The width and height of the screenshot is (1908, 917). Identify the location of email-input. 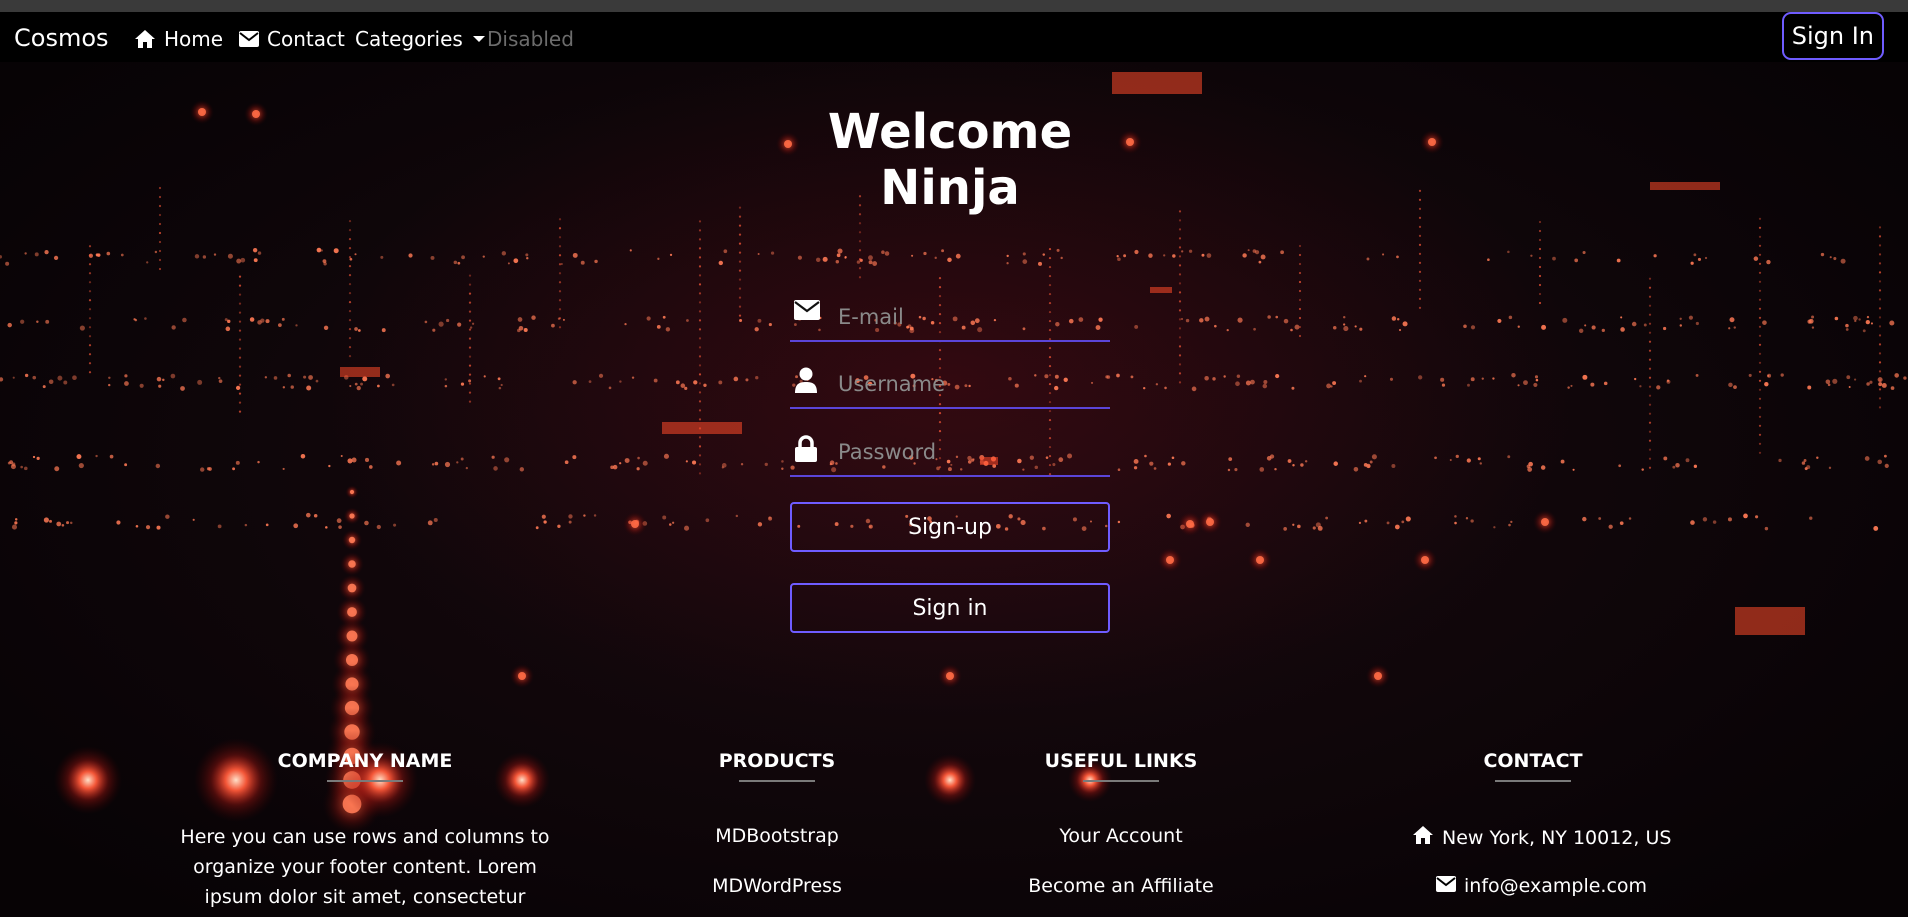
(968, 317).